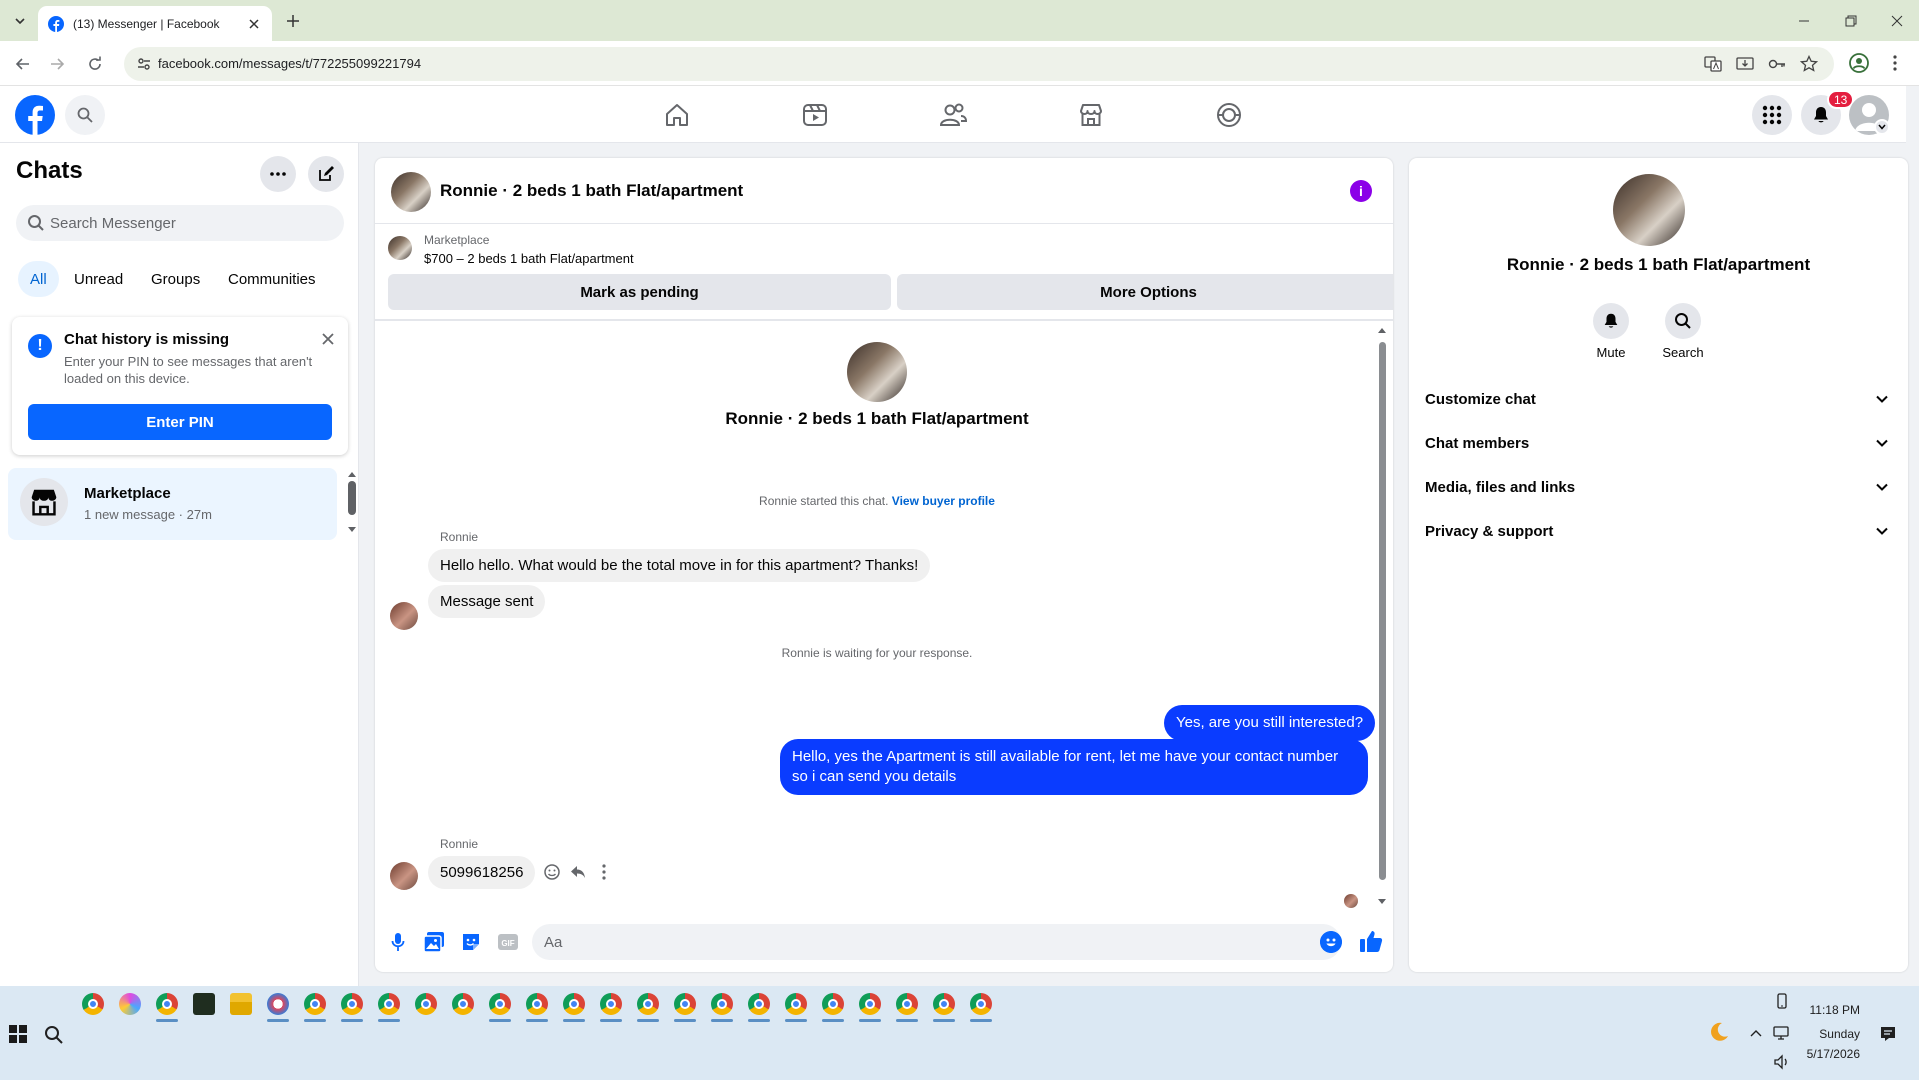 Image resolution: width=1919 pixels, height=1080 pixels. What do you see at coordinates (1783, 1001) in the screenshot?
I see `phone-link-icon` at bounding box center [1783, 1001].